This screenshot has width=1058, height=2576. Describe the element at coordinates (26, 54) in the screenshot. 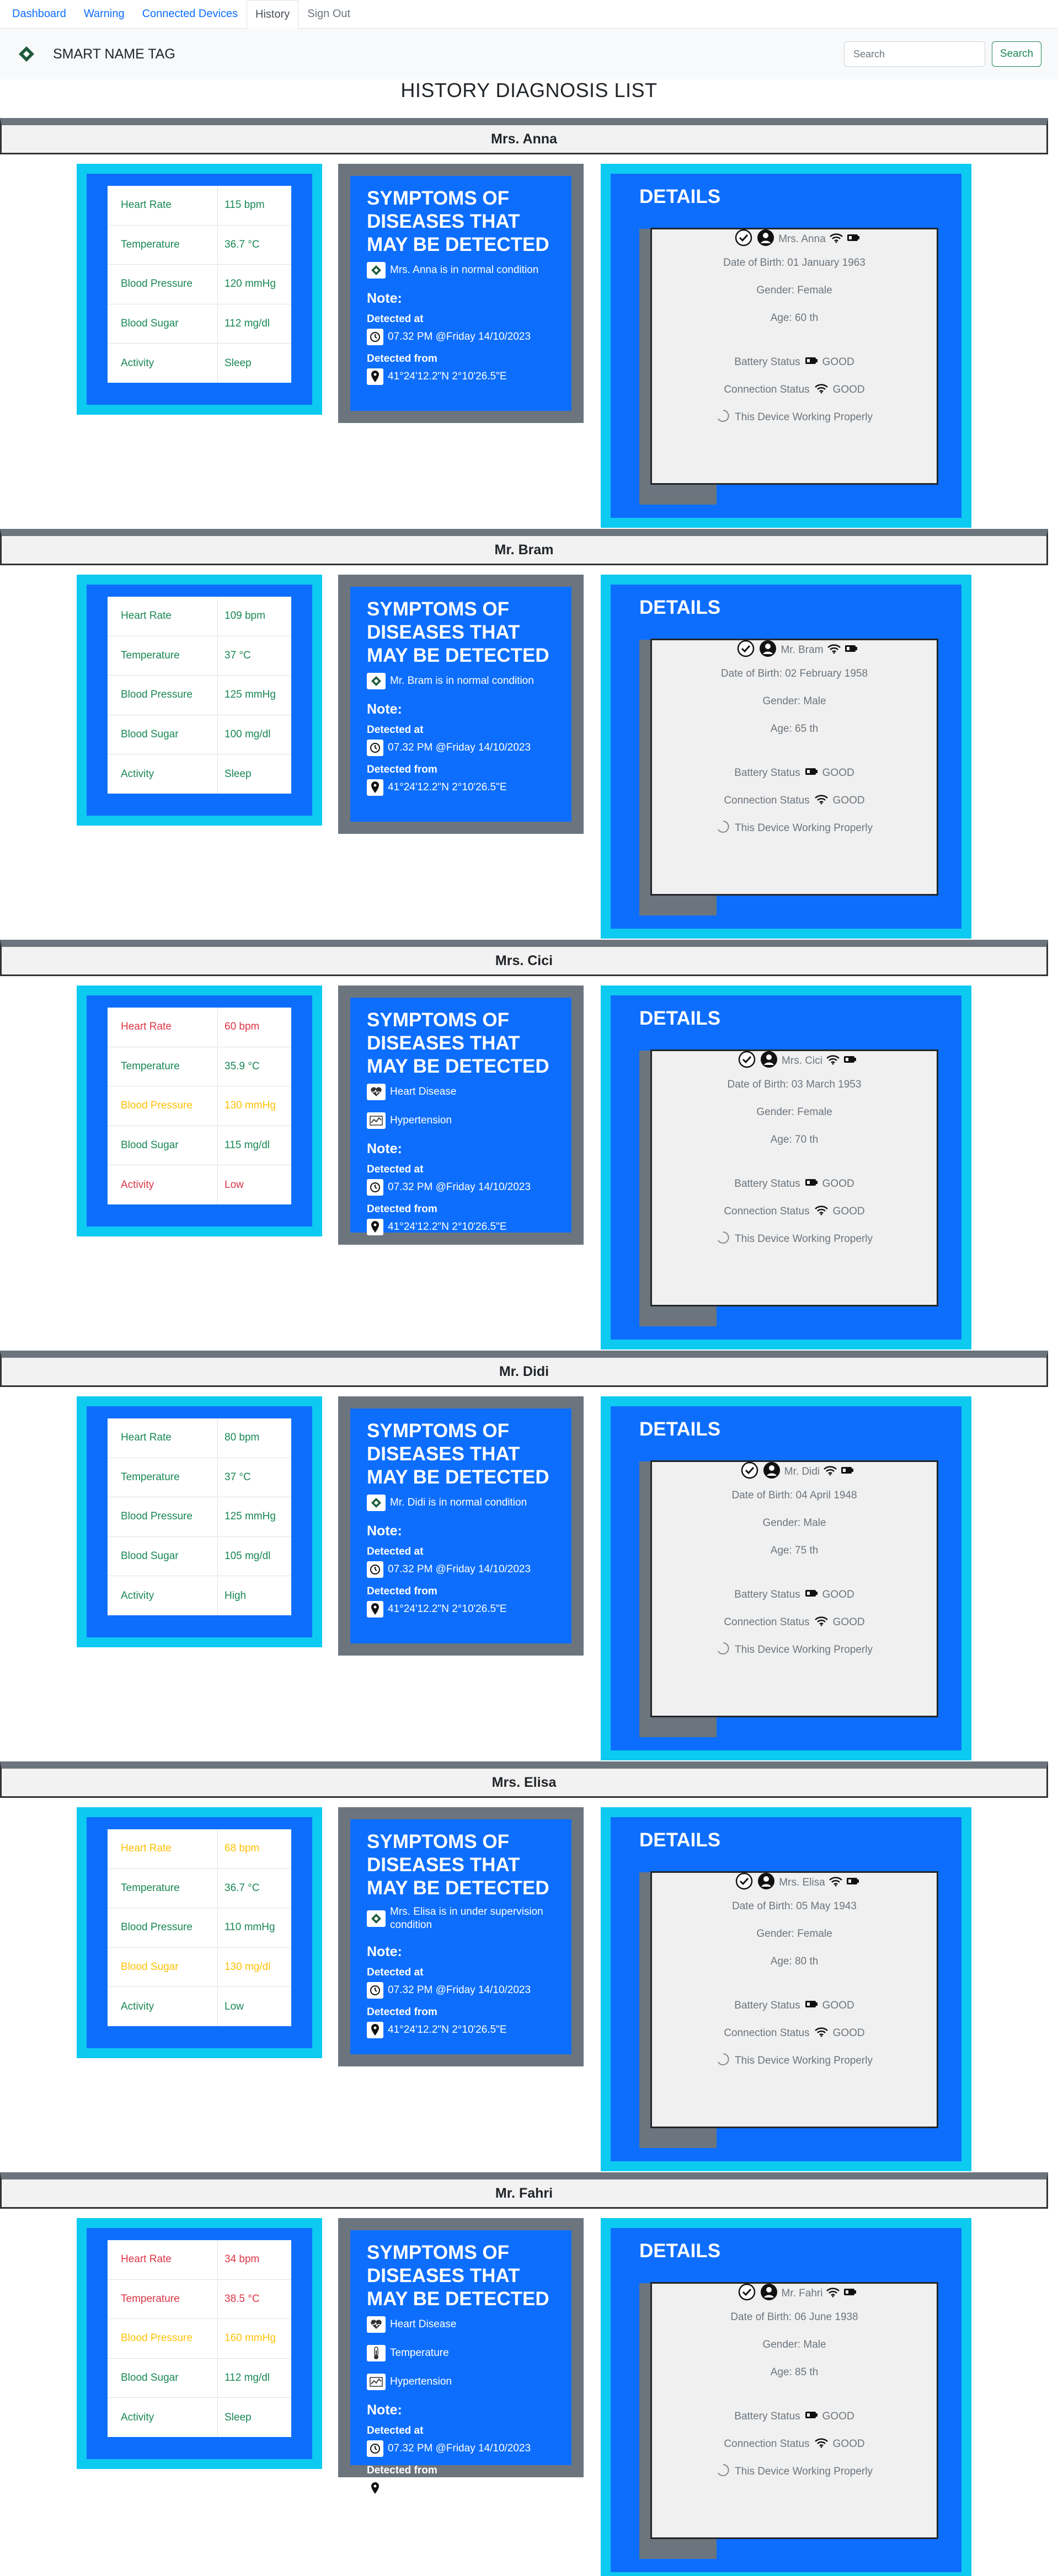

I see `brand-logo-icon` at that location.